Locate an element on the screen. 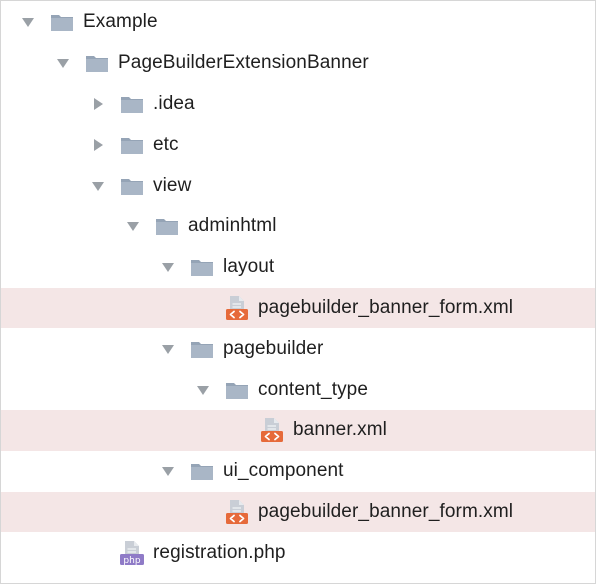  tree-item-label: etc is located at coordinates (166, 144).